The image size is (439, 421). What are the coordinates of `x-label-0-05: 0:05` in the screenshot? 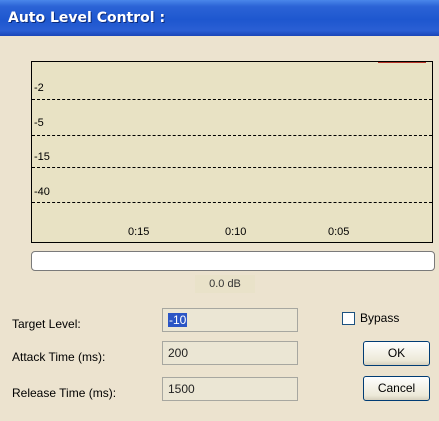 It's located at (339, 232).